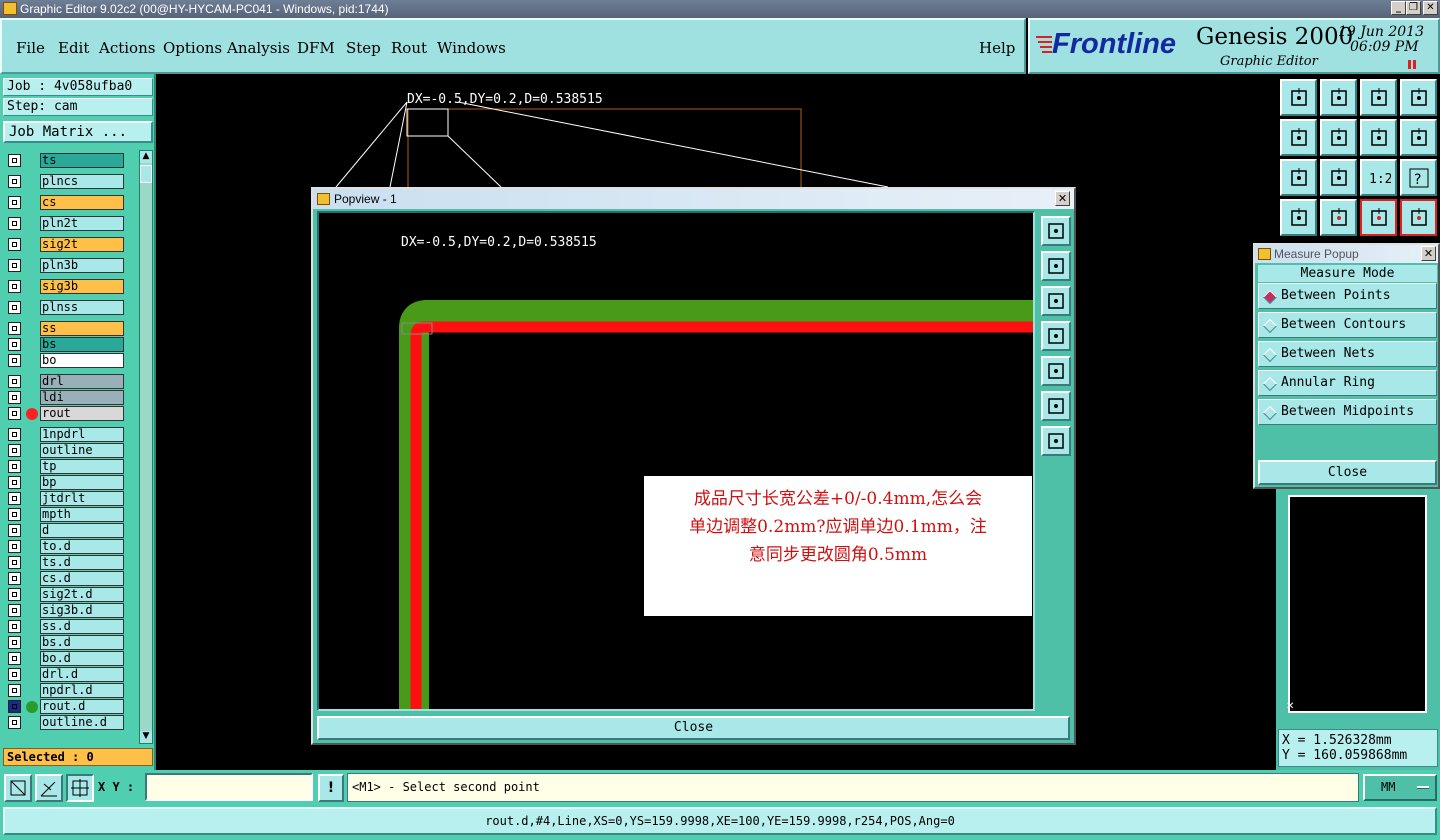 The width and height of the screenshot is (1440, 840). What do you see at coordinates (1298, 217) in the screenshot?
I see `rout-tool-button` at bounding box center [1298, 217].